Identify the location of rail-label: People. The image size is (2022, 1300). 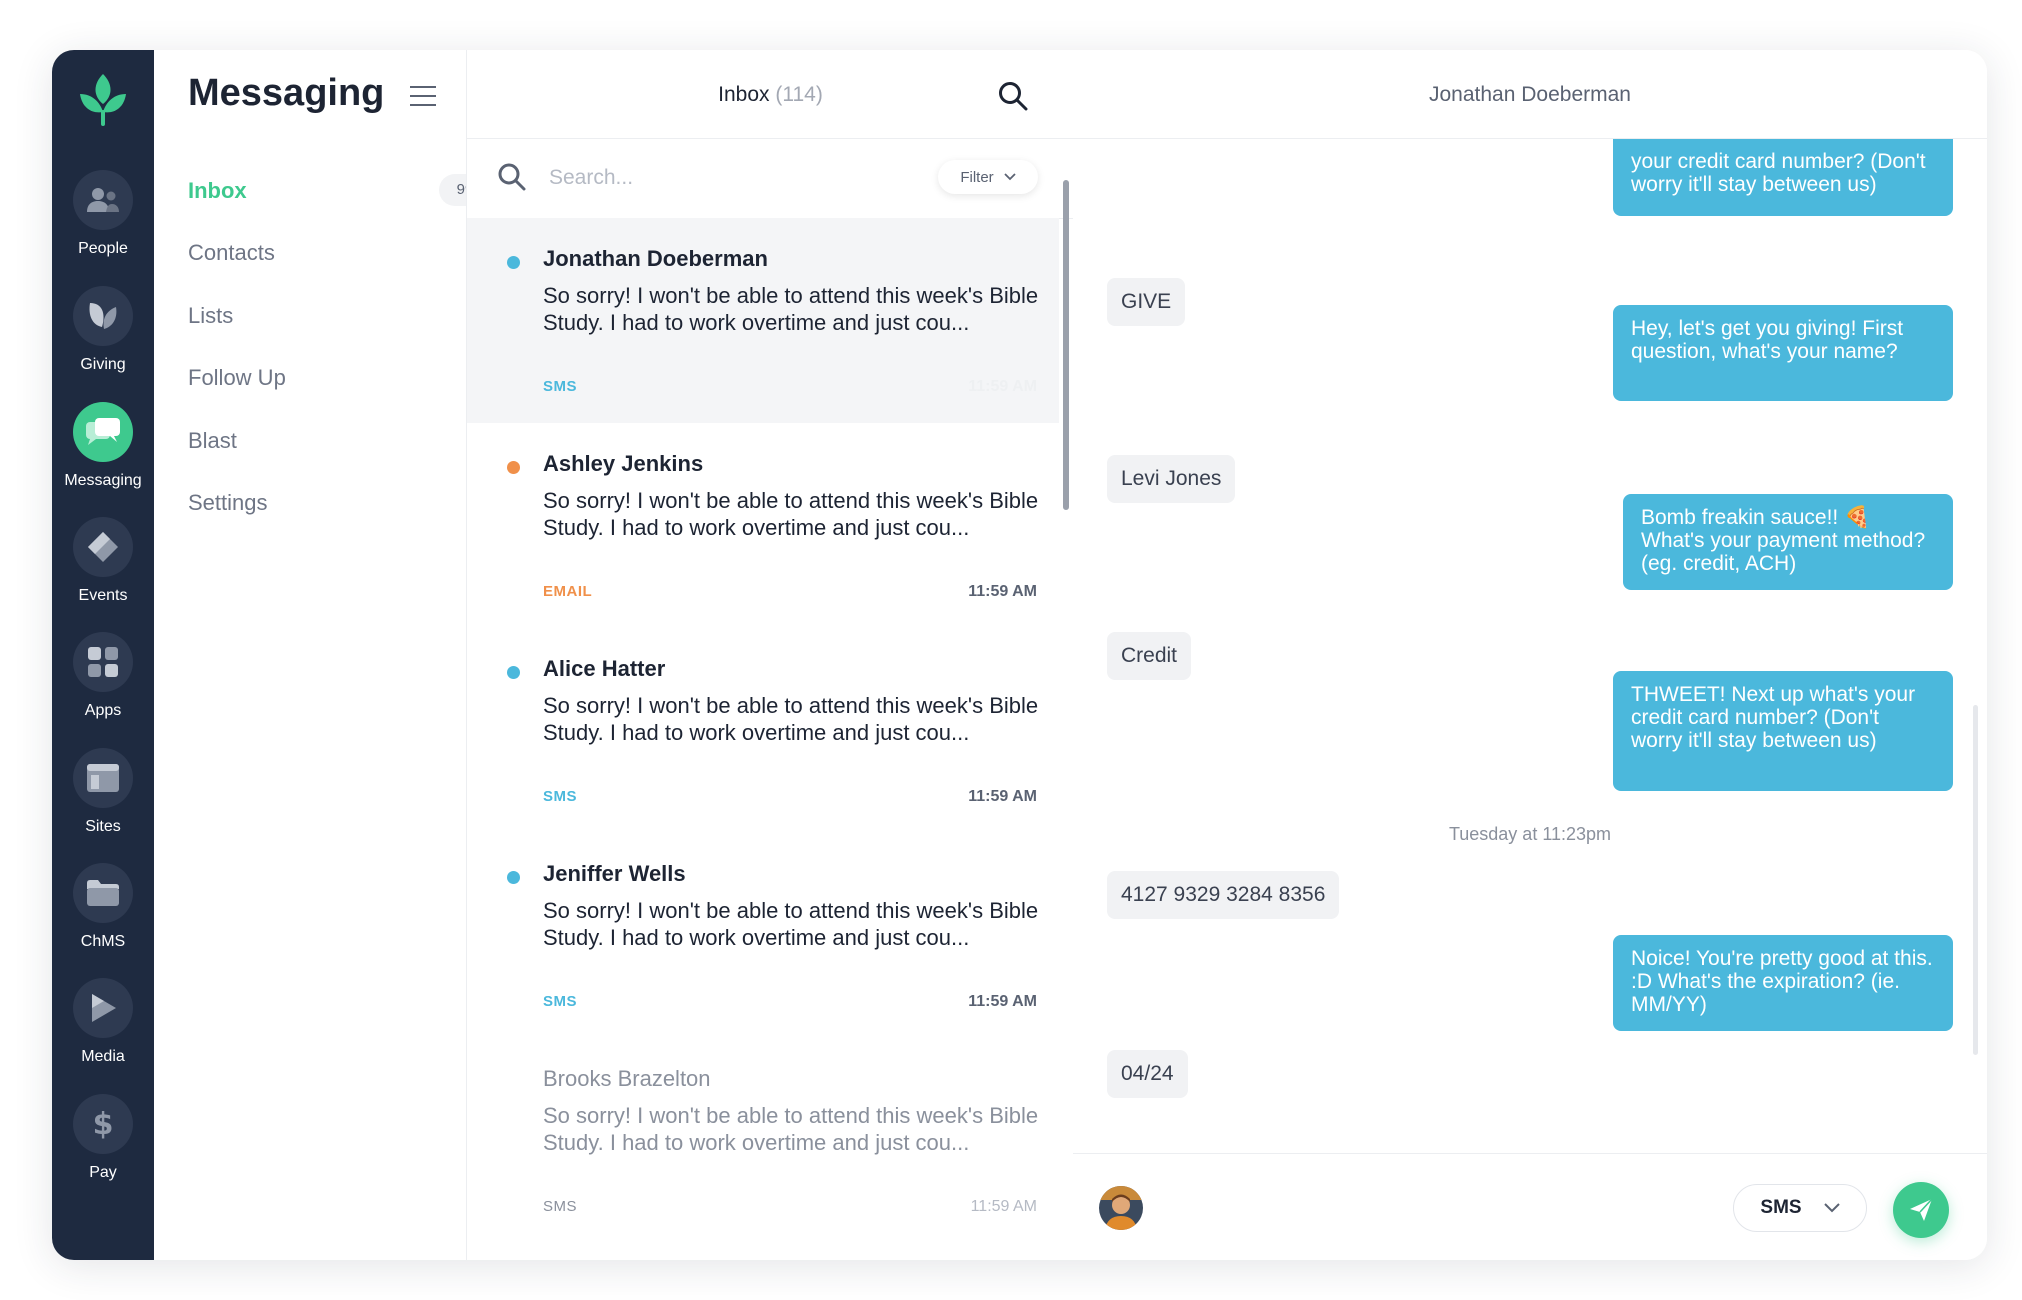
(103, 248).